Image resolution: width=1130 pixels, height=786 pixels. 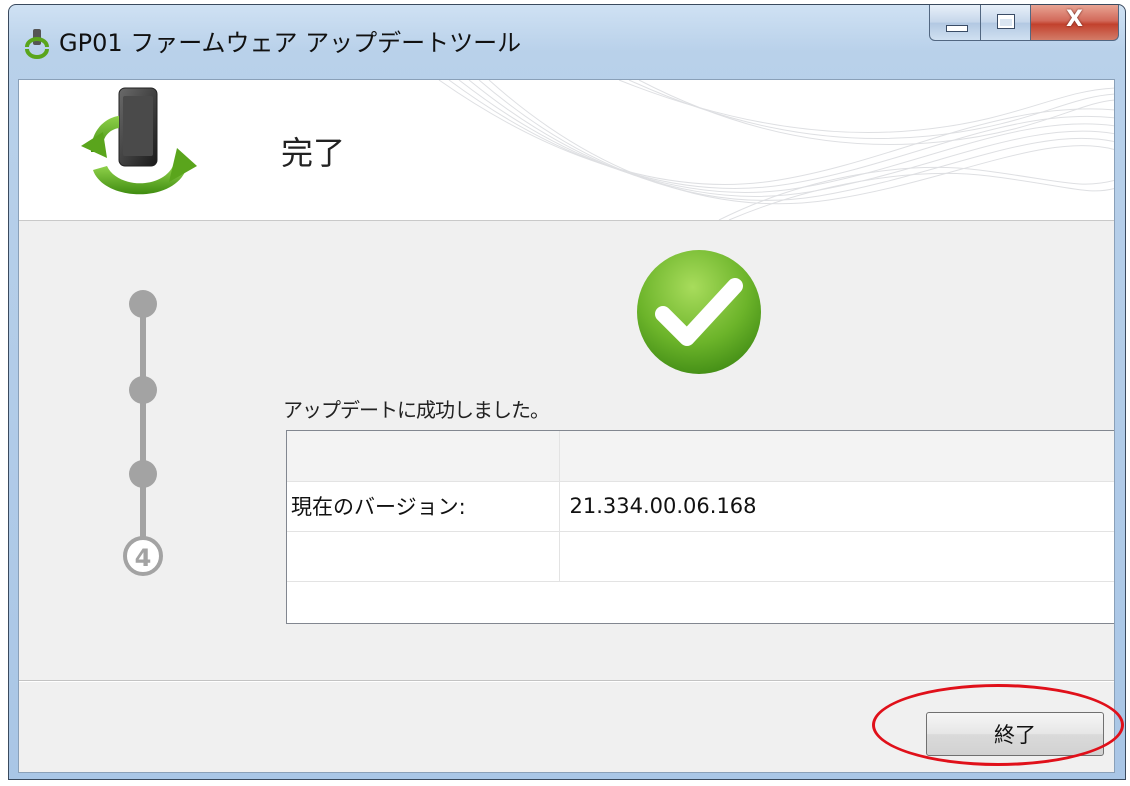 I want to click on step-progress: 4, so click(x=143, y=433).